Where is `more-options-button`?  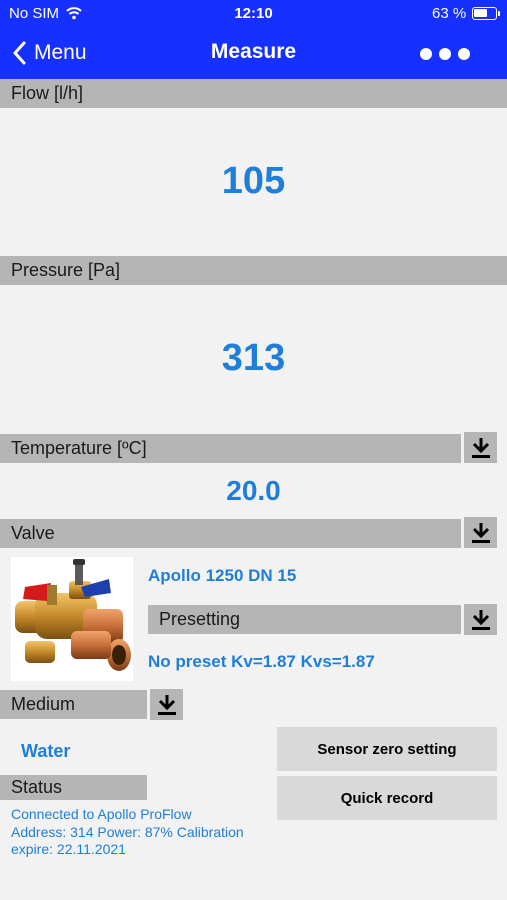 more-options-button is located at coordinates (445, 54).